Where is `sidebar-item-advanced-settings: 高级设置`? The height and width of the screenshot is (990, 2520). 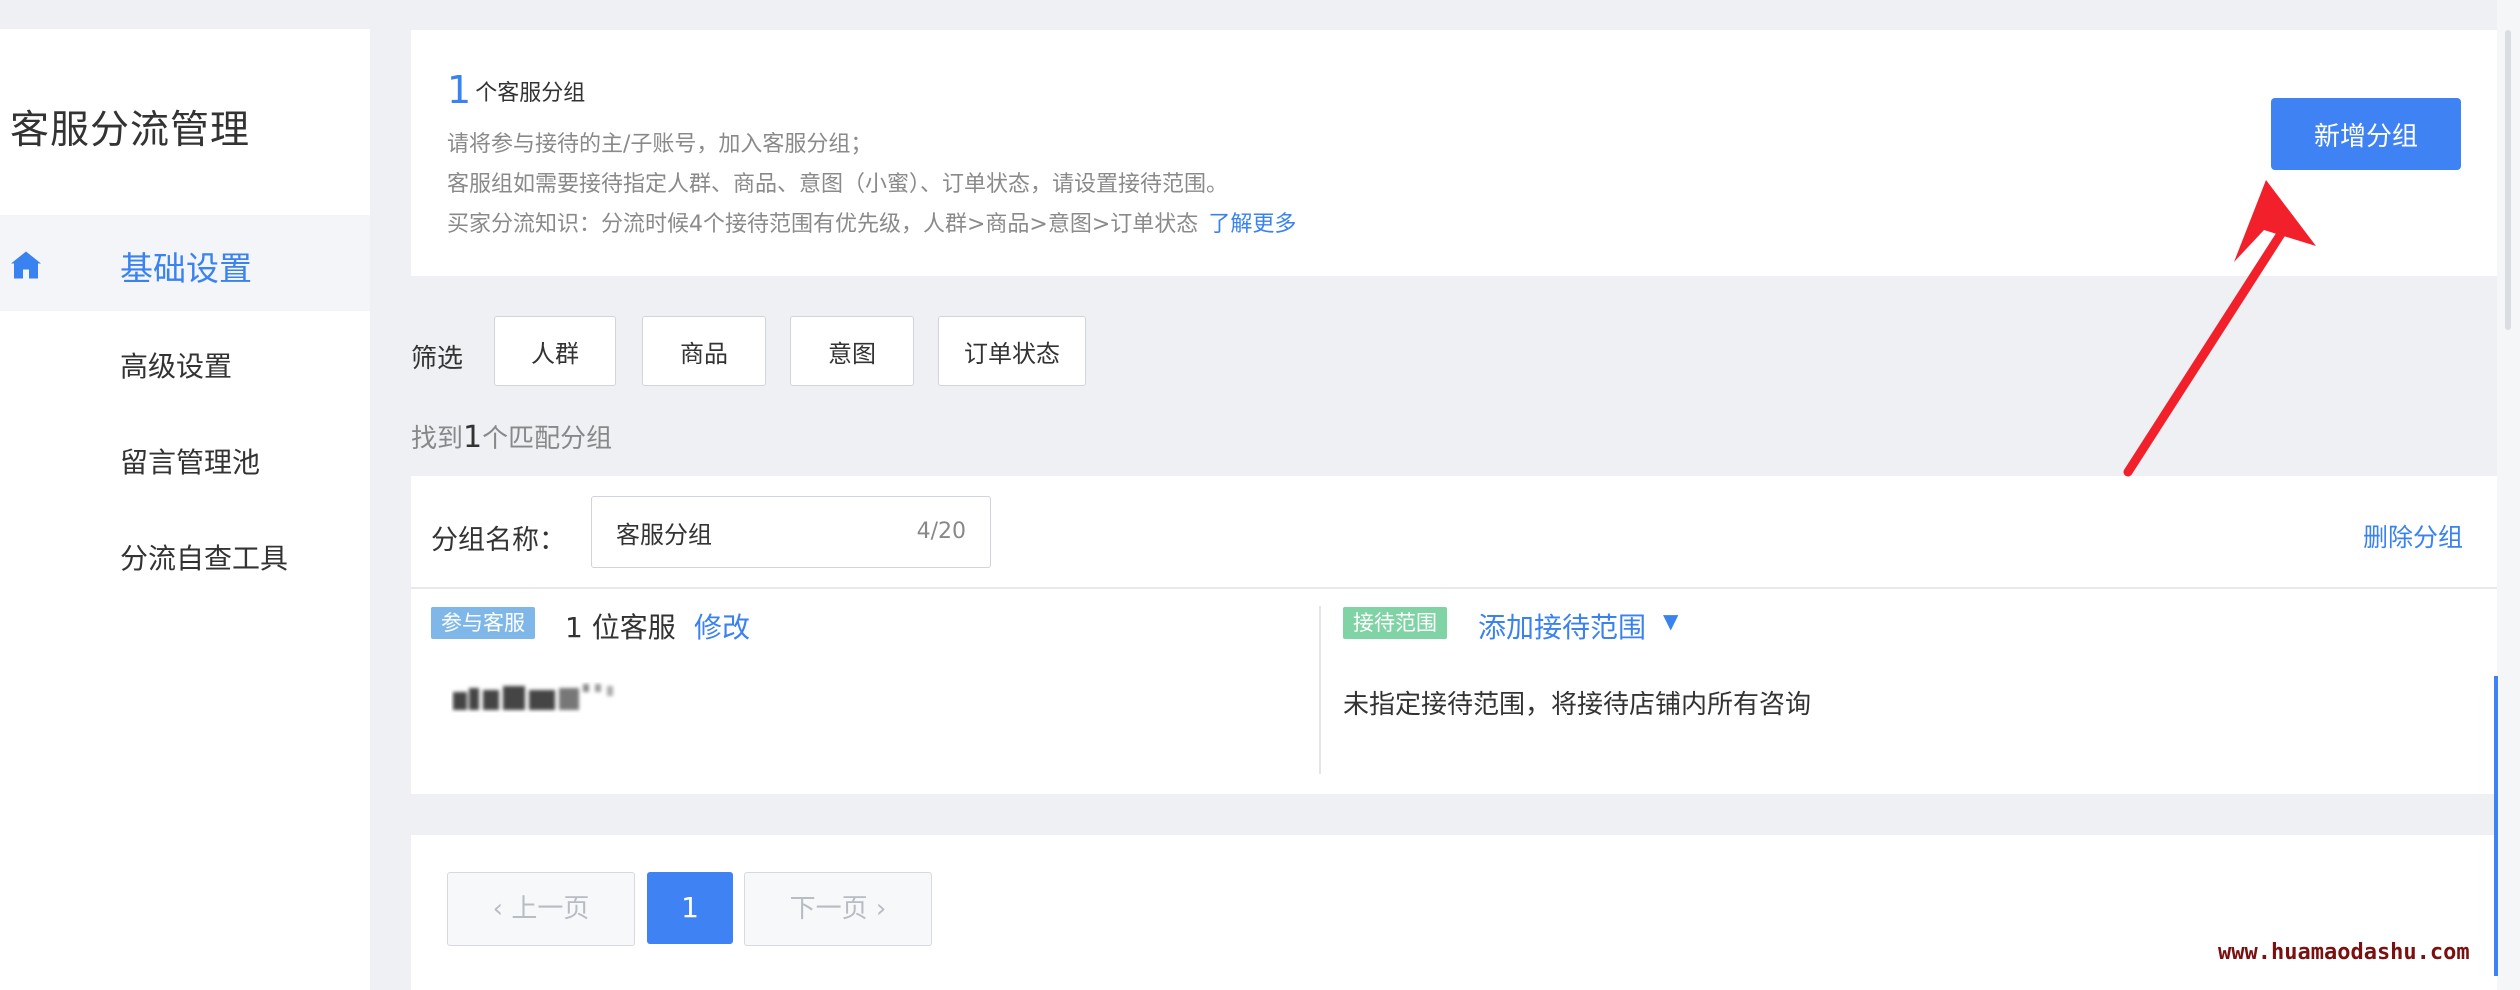
sidebar-item-advanced-settings: 高级设置 is located at coordinates (176, 365).